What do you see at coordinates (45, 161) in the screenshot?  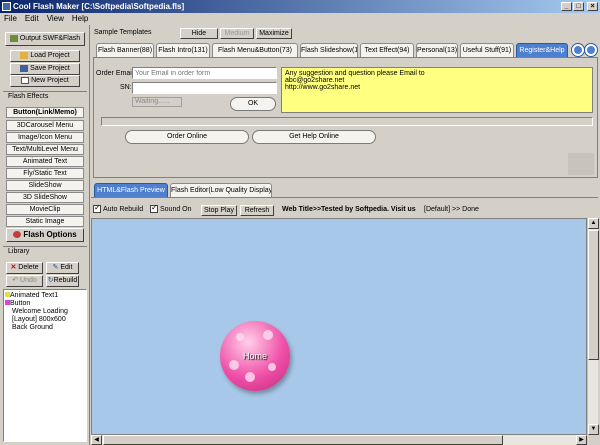 I see `effect-animated-text: Animated Text` at bounding box center [45, 161].